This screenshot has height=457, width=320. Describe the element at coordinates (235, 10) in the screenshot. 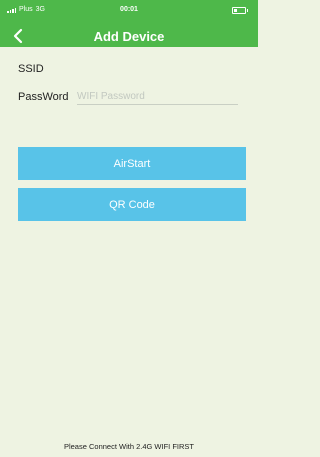

I see `battery-level` at that location.